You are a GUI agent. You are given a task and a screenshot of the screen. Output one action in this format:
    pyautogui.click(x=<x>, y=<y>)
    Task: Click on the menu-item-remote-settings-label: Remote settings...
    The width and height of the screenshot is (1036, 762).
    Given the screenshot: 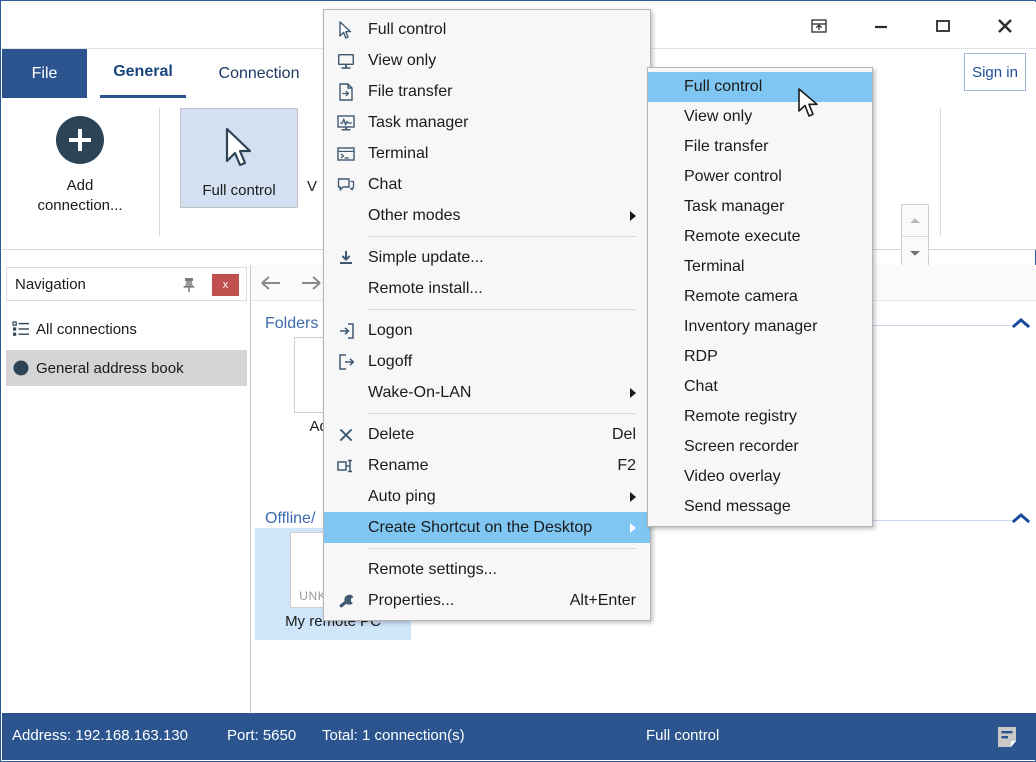 What is the action you would take?
    pyautogui.click(x=432, y=569)
    